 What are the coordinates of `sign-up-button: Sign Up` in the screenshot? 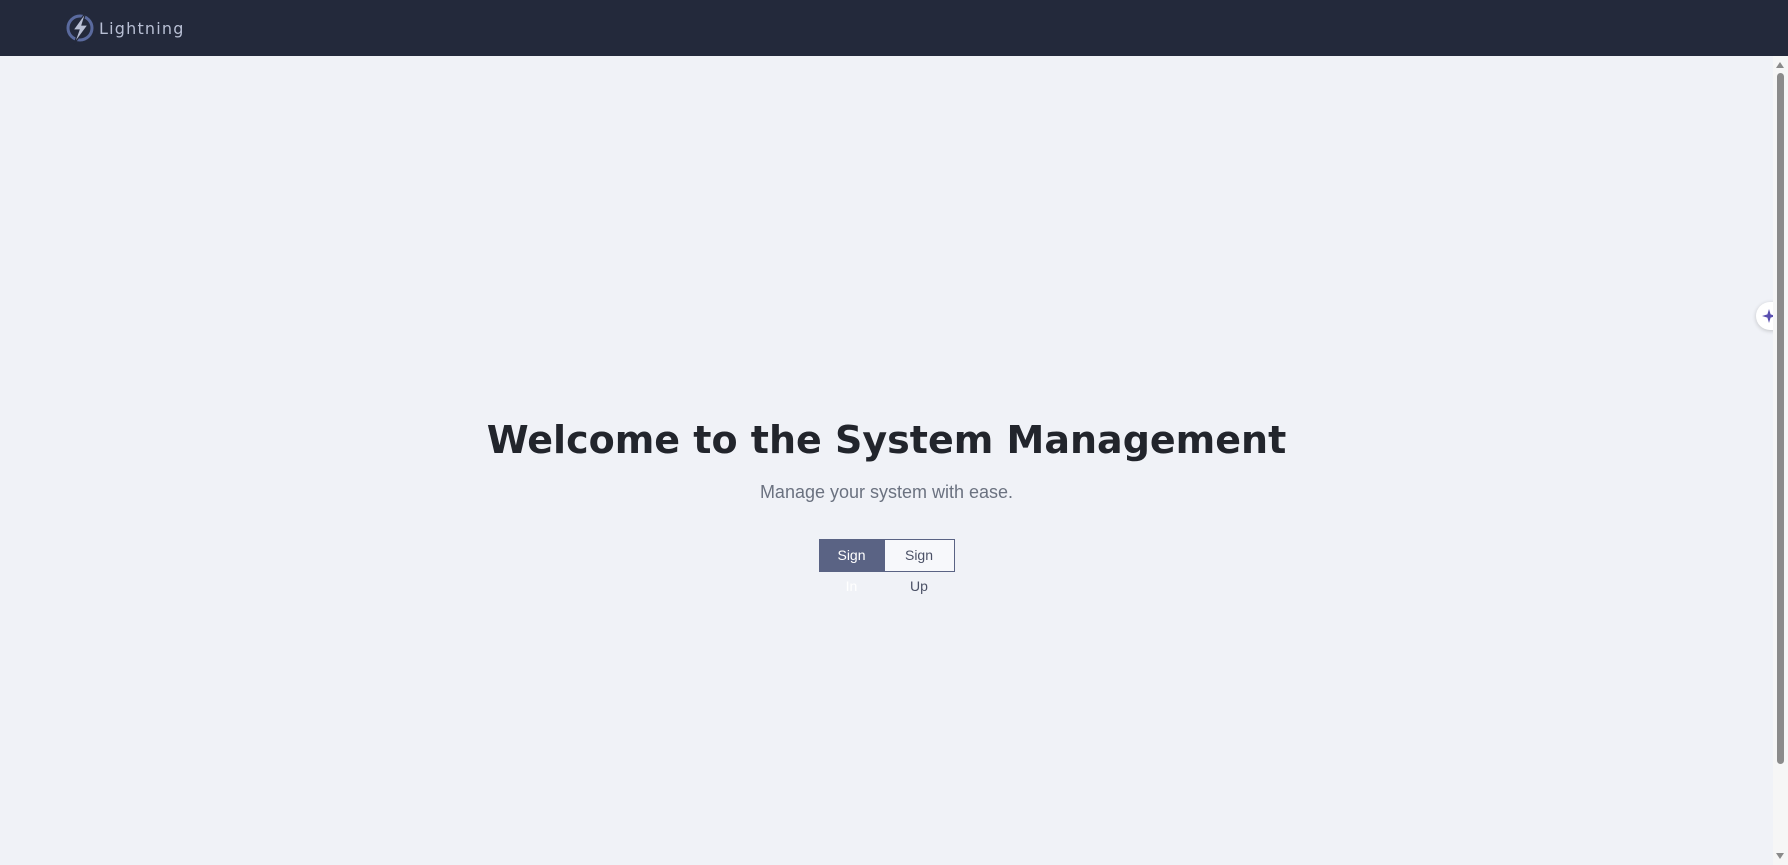 It's located at (919, 566).